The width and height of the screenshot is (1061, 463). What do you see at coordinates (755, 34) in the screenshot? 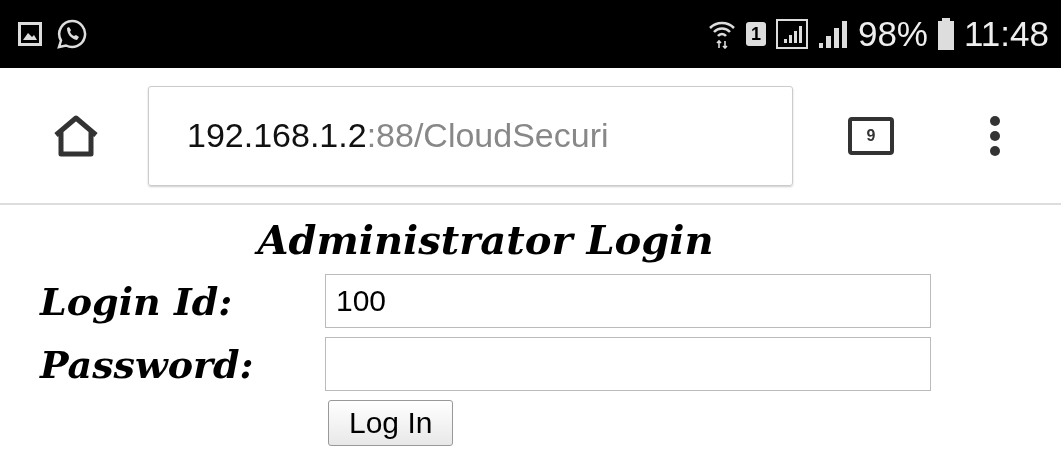
I see `sim-badge: 1` at bounding box center [755, 34].